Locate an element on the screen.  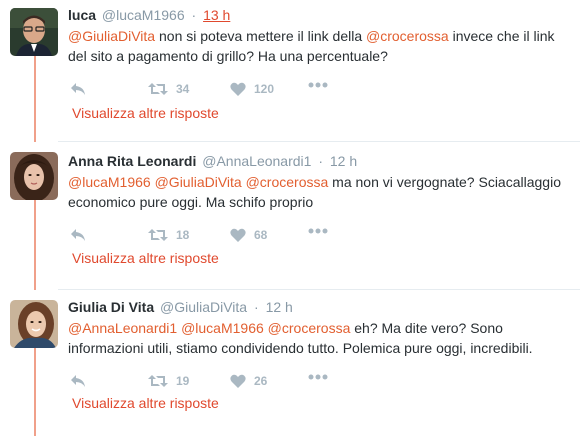
retweet-count: 34 is located at coordinates (183, 89).